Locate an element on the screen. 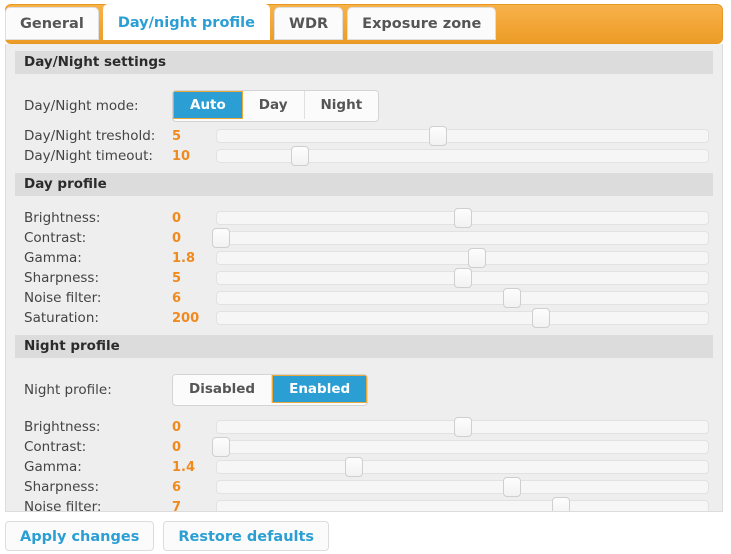  section-header-daynight-settings: Day/Night settings is located at coordinates (364, 62).